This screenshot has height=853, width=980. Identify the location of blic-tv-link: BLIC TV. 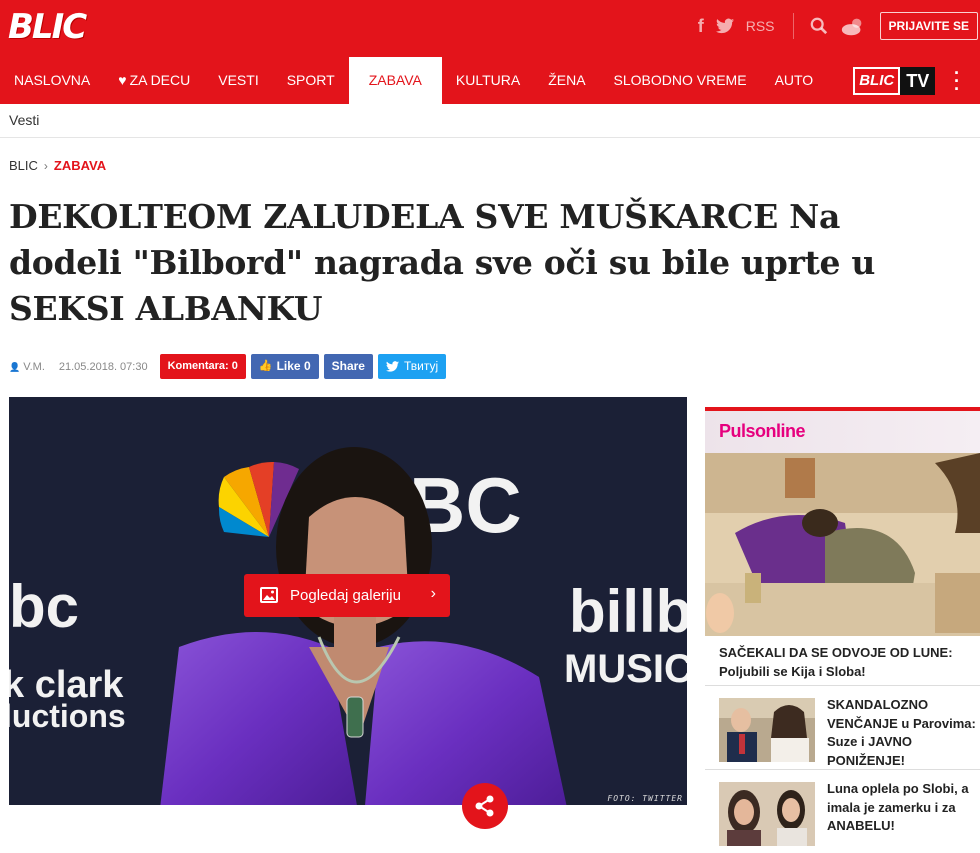
(894, 80).